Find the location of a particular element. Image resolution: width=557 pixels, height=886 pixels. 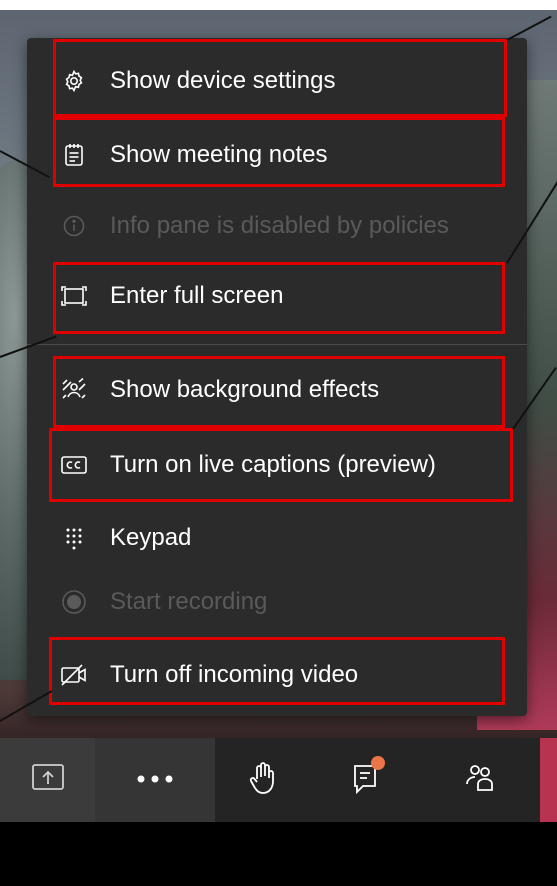

menu-item-start-recording: Start recording is located at coordinates (277, 602).